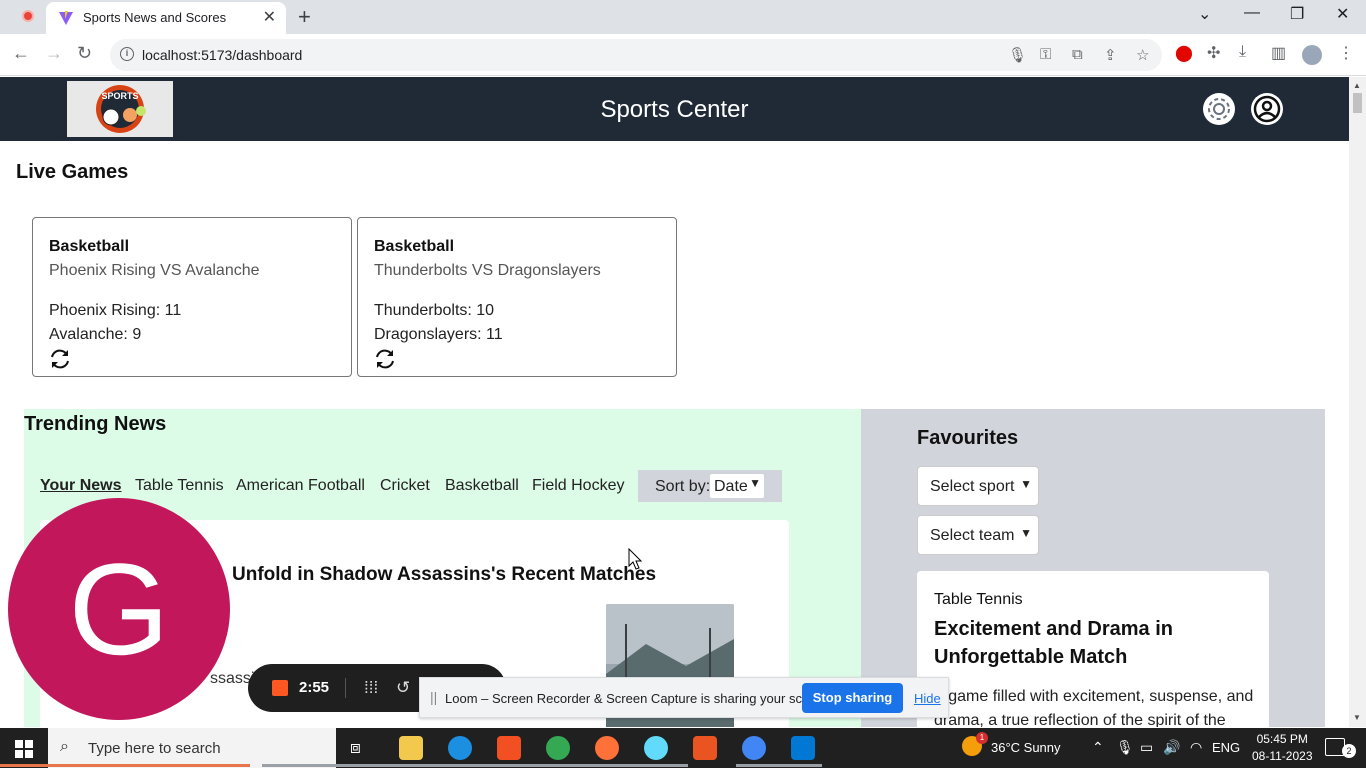  I want to click on weather-badge: 1, so click(982, 738).